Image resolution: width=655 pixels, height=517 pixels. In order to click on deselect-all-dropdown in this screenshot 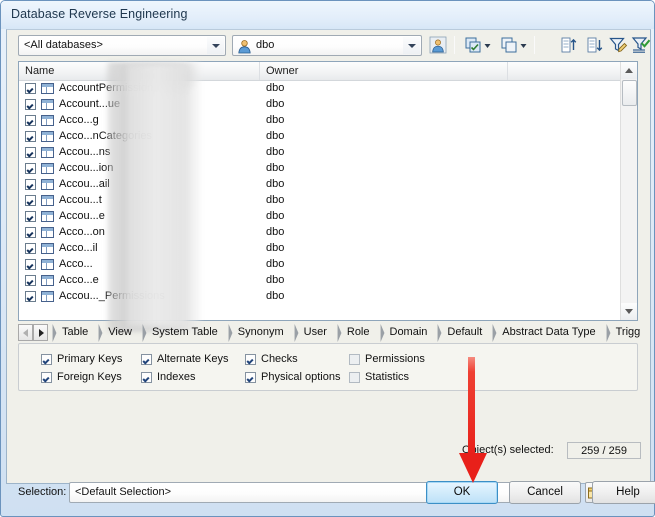, I will do `click(522, 45)`.